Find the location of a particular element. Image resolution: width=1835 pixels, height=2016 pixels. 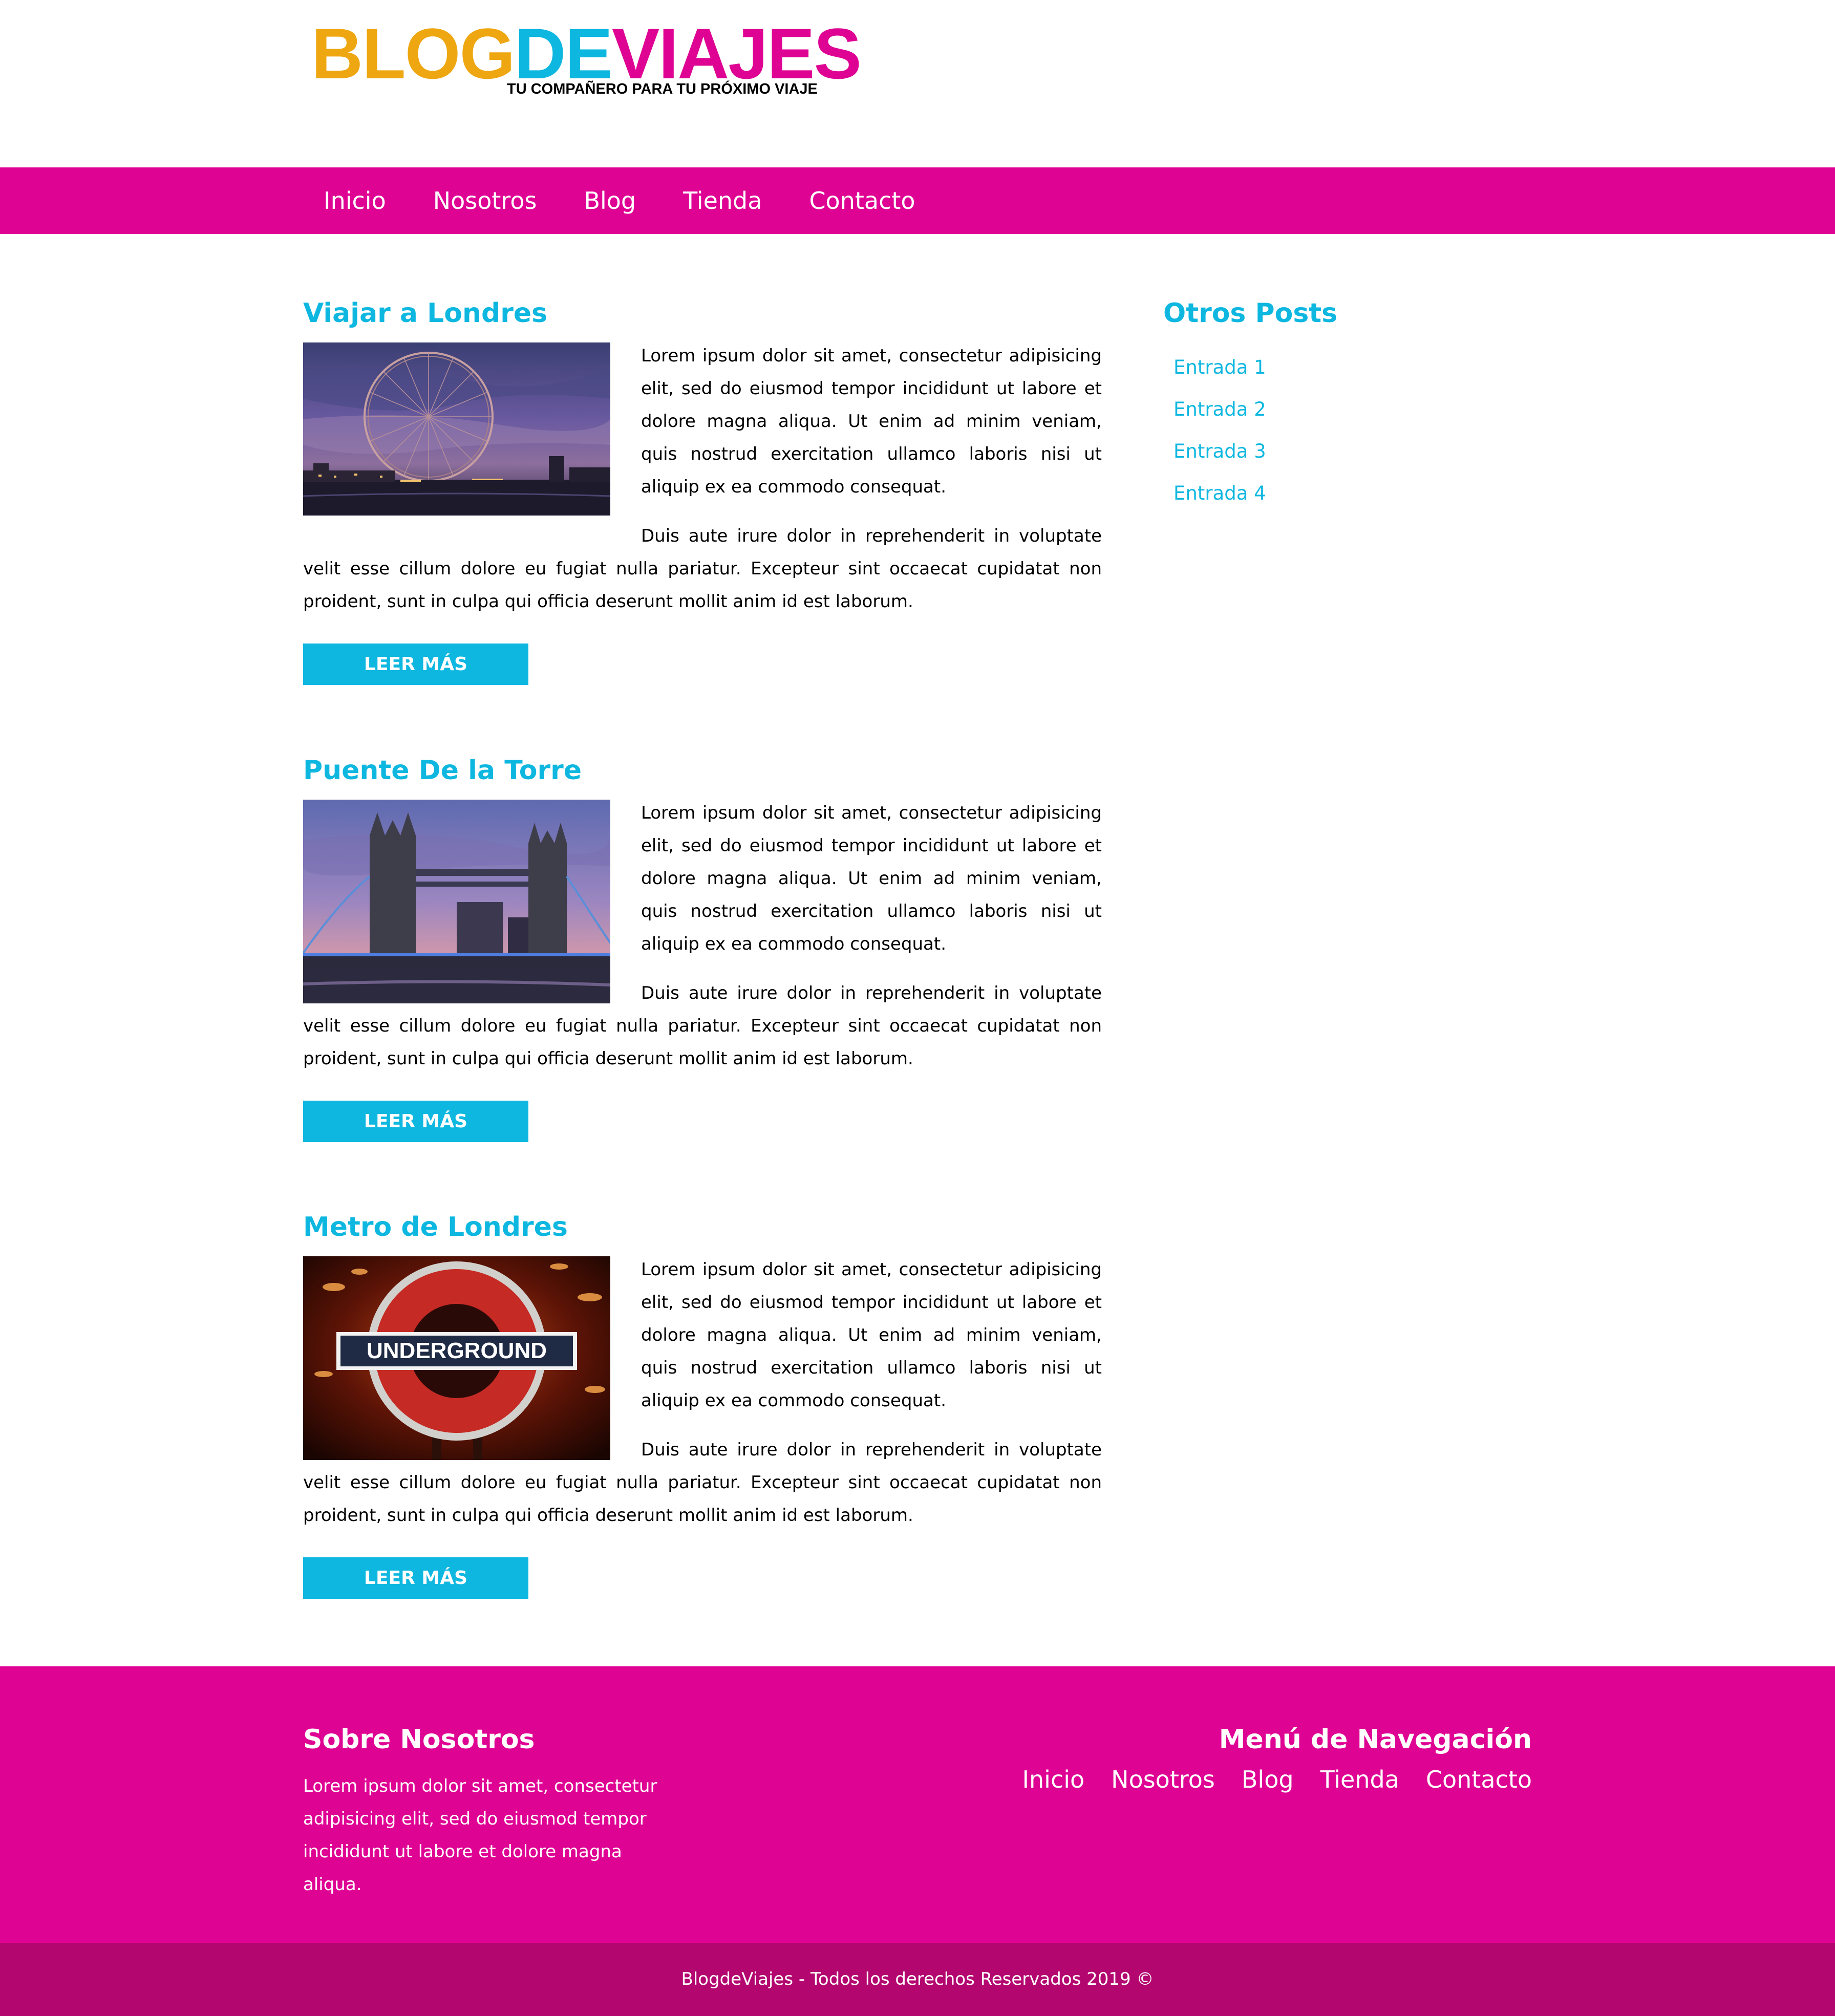

post-title: Metro de Londres is located at coordinates (702, 1227).